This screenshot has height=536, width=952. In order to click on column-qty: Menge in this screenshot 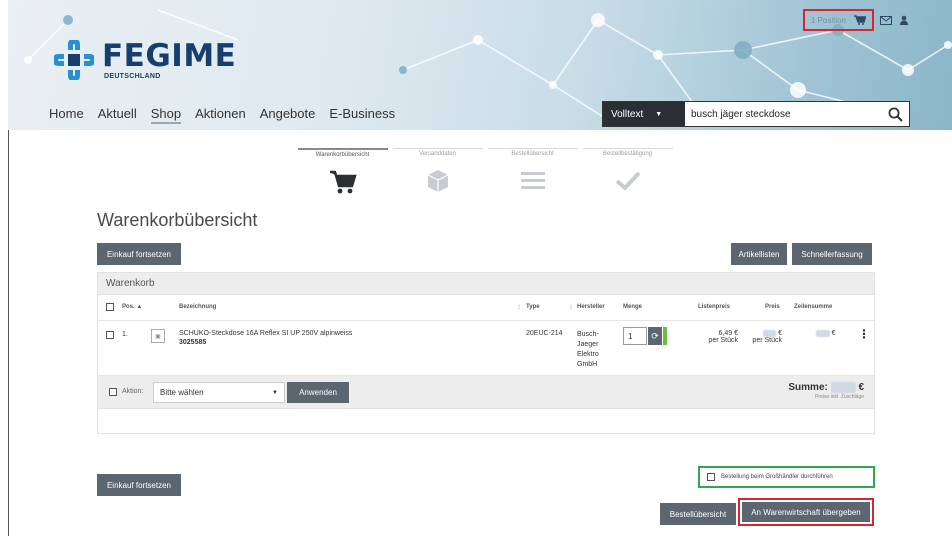, I will do `click(633, 307)`.